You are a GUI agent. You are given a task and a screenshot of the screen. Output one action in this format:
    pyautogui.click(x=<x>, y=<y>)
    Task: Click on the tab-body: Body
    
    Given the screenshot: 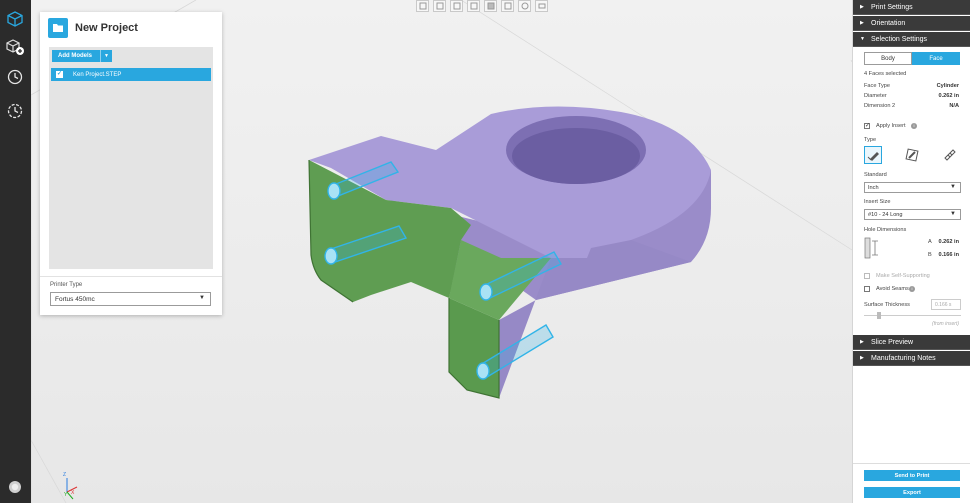 What is the action you would take?
    pyautogui.click(x=888, y=58)
    